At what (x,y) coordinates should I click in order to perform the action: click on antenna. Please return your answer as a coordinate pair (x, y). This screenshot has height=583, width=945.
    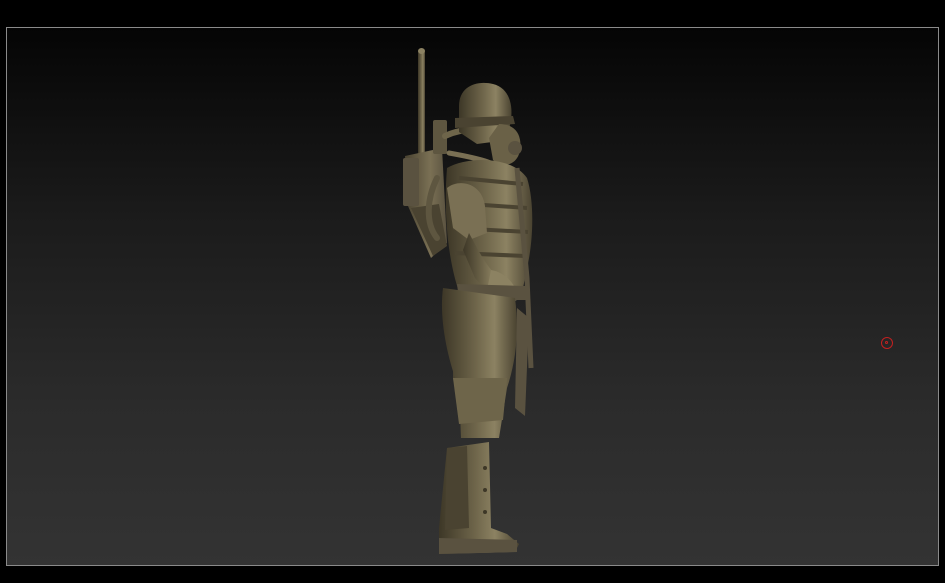
    Looking at the image, I should click on (421, 103).